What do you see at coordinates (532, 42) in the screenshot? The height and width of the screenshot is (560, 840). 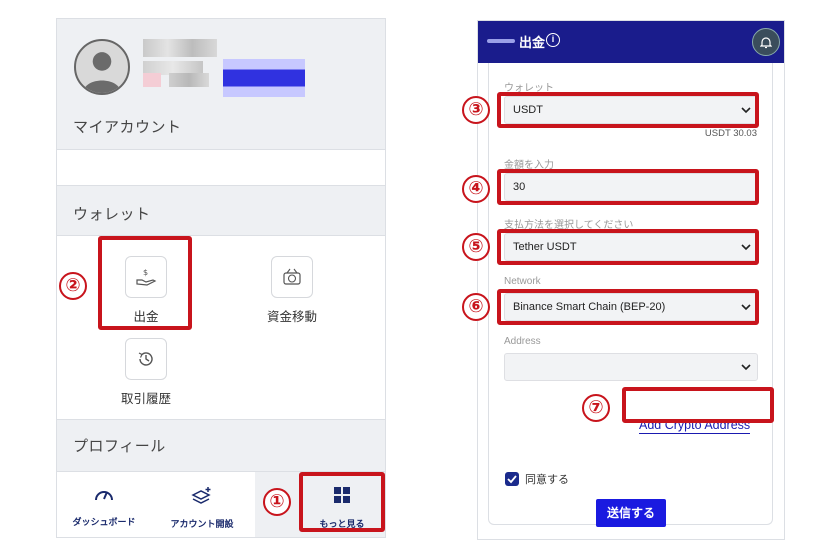 I see `page-title: 出金` at bounding box center [532, 42].